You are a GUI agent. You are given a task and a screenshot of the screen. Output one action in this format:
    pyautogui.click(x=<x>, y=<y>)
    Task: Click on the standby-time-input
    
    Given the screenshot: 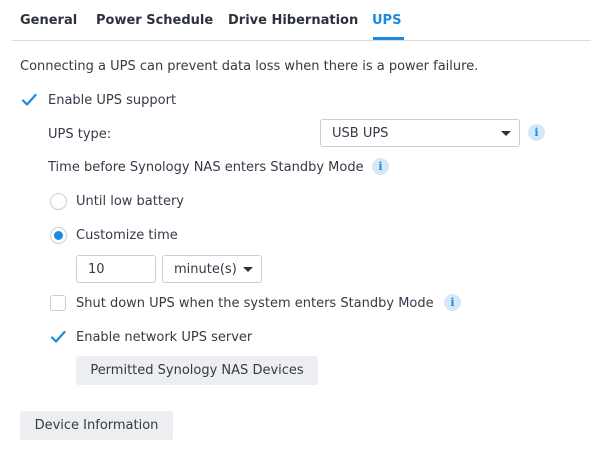 What is the action you would take?
    pyautogui.click(x=116, y=269)
    